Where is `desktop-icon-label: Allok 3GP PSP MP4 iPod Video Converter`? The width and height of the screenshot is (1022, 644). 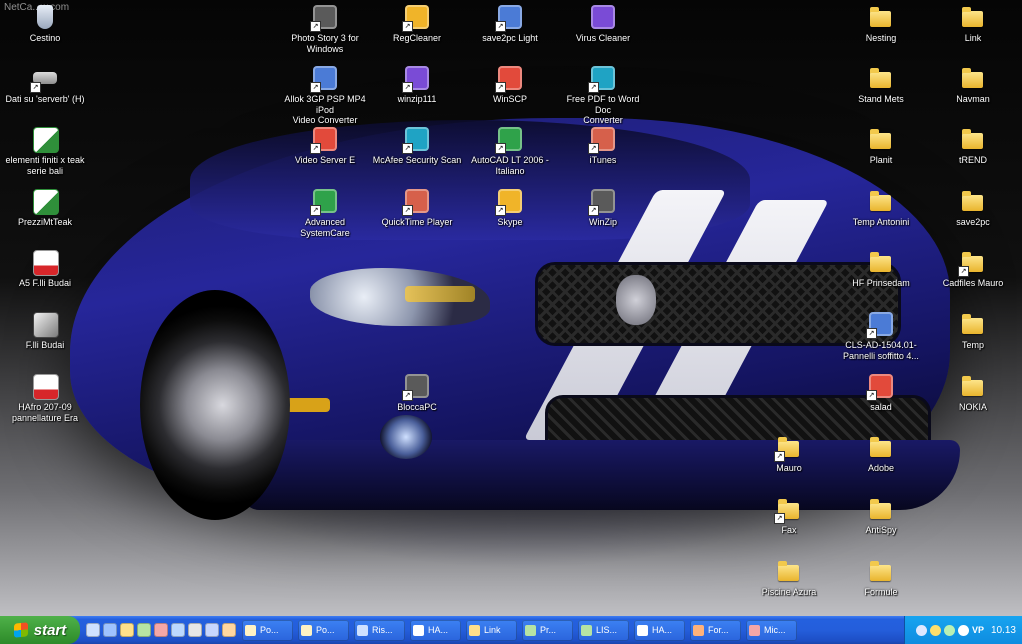
desktop-icon-label: Allok 3GP PSP MP4 iPod Video Converter is located at coordinates (325, 109).